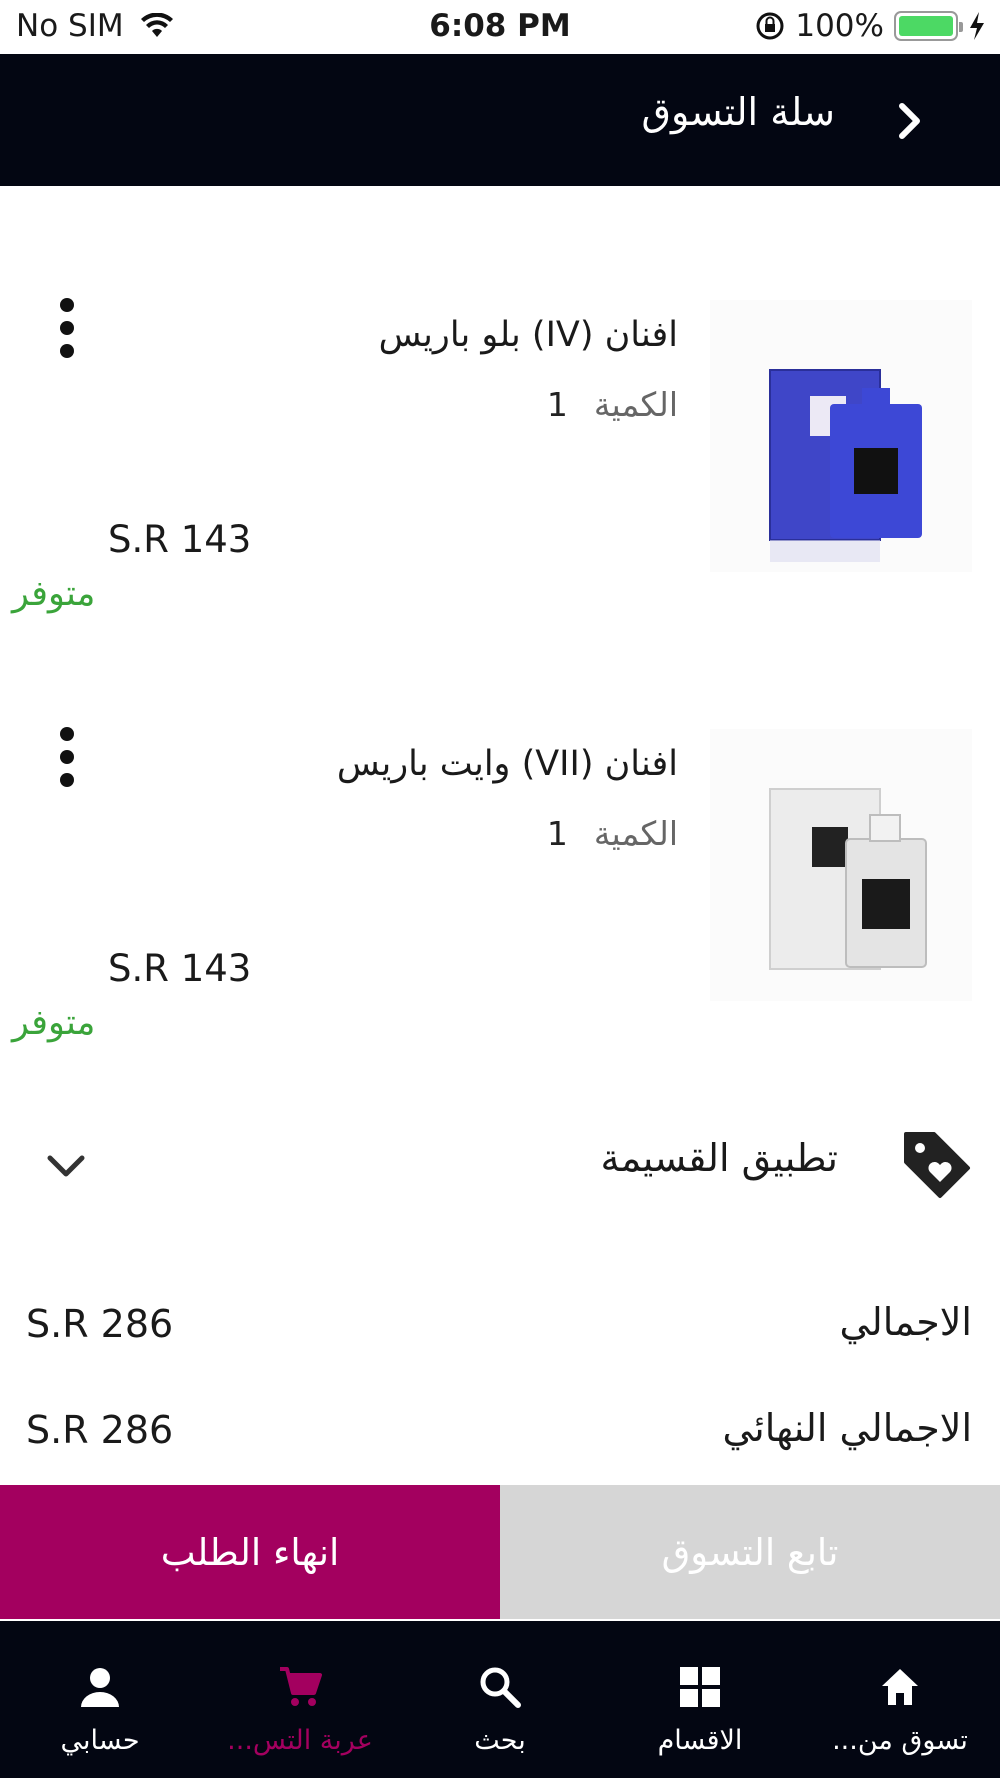  I want to click on page-title: سلة التسوق, so click(738, 112).